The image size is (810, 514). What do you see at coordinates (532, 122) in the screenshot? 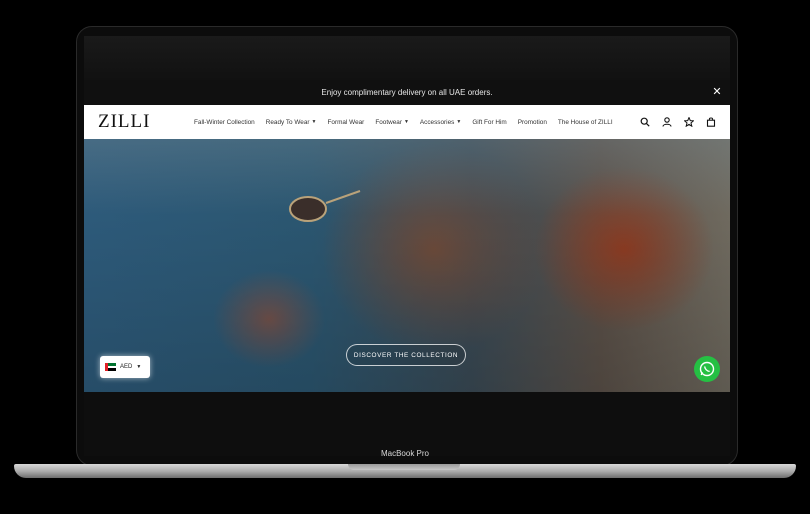
I see `nav-item-promotion: Promotion` at bounding box center [532, 122].